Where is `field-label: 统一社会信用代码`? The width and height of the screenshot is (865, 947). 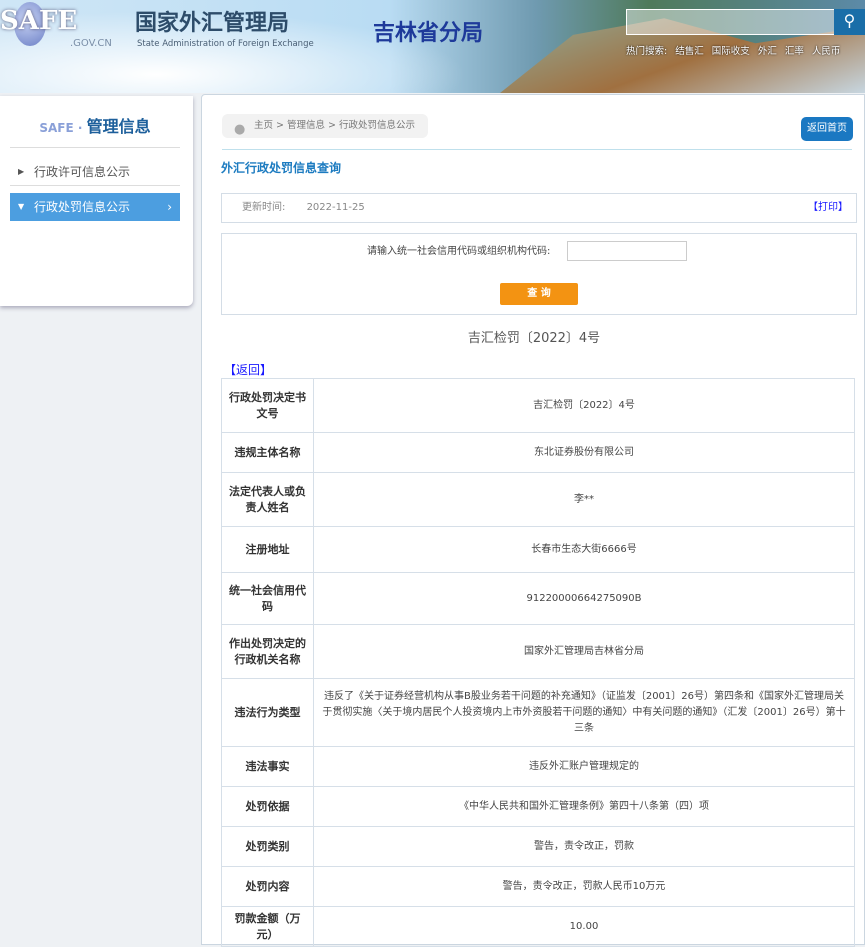
field-label: 统一社会信用代码 is located at coordinates (267, 598).